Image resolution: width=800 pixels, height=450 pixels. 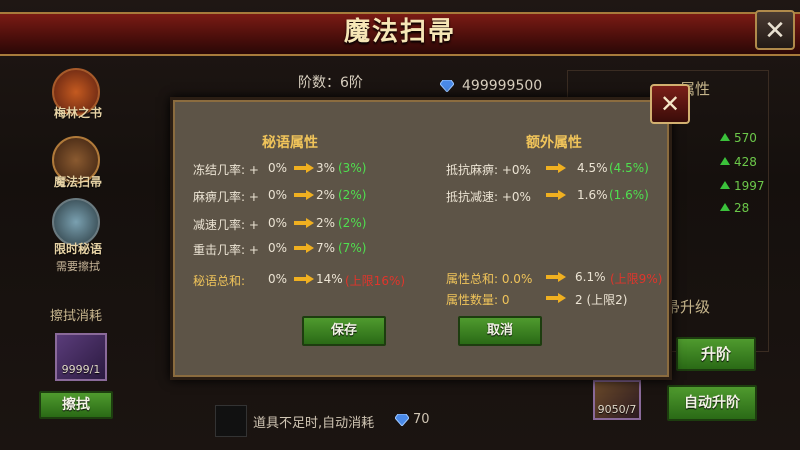 What do you see at coordinates (81, 369) in the screenshot?
I see `consume-item-count: 9999/1` at bounding box center [81, 369].